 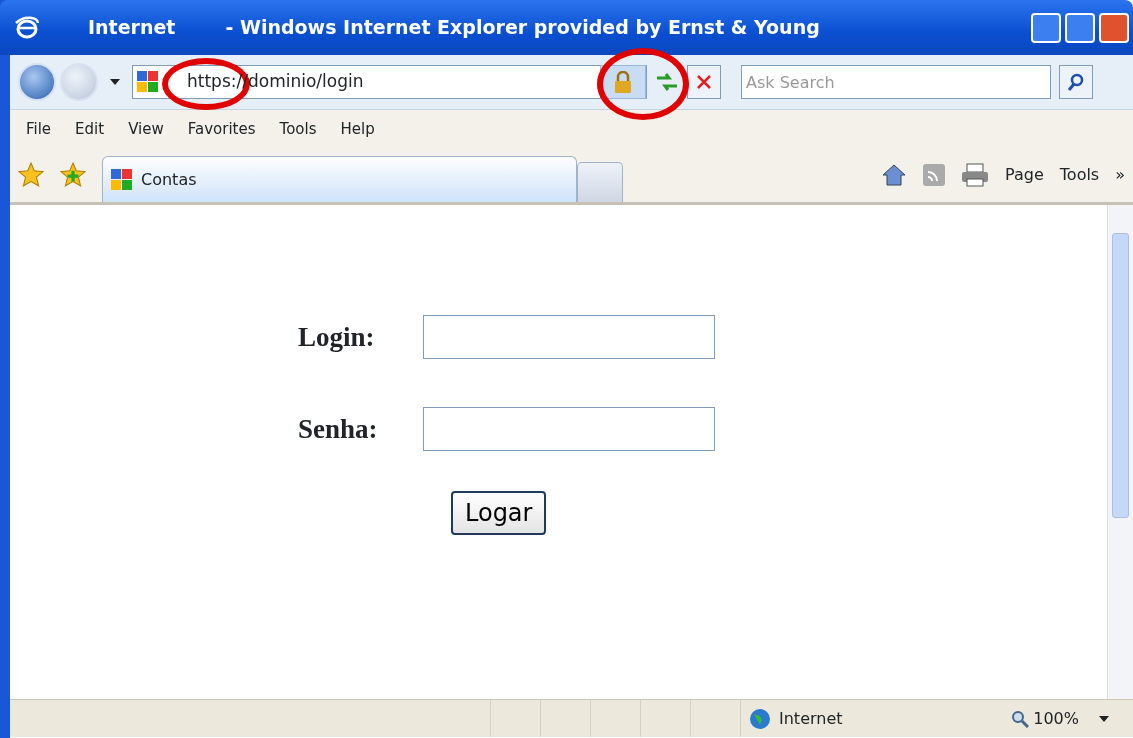 What do you see at coordinates (499, 513) in the screenshot?
I see `login-button: Logar` at bounding box center [499, 513].